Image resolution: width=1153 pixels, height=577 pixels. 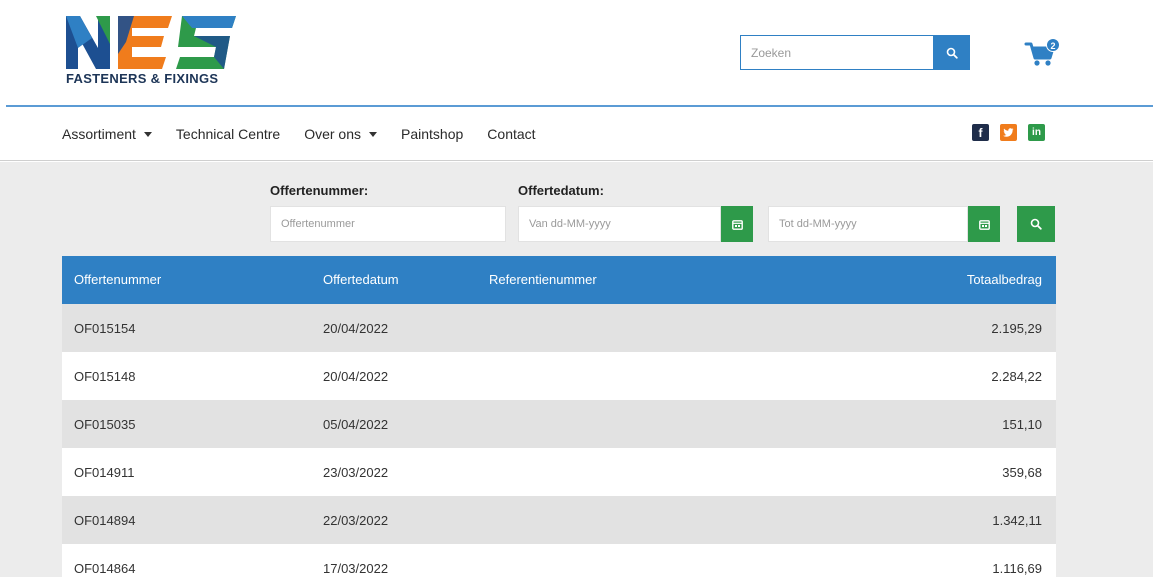 I want to click on nav-item-label: Contact, so click(x=511, y=134).